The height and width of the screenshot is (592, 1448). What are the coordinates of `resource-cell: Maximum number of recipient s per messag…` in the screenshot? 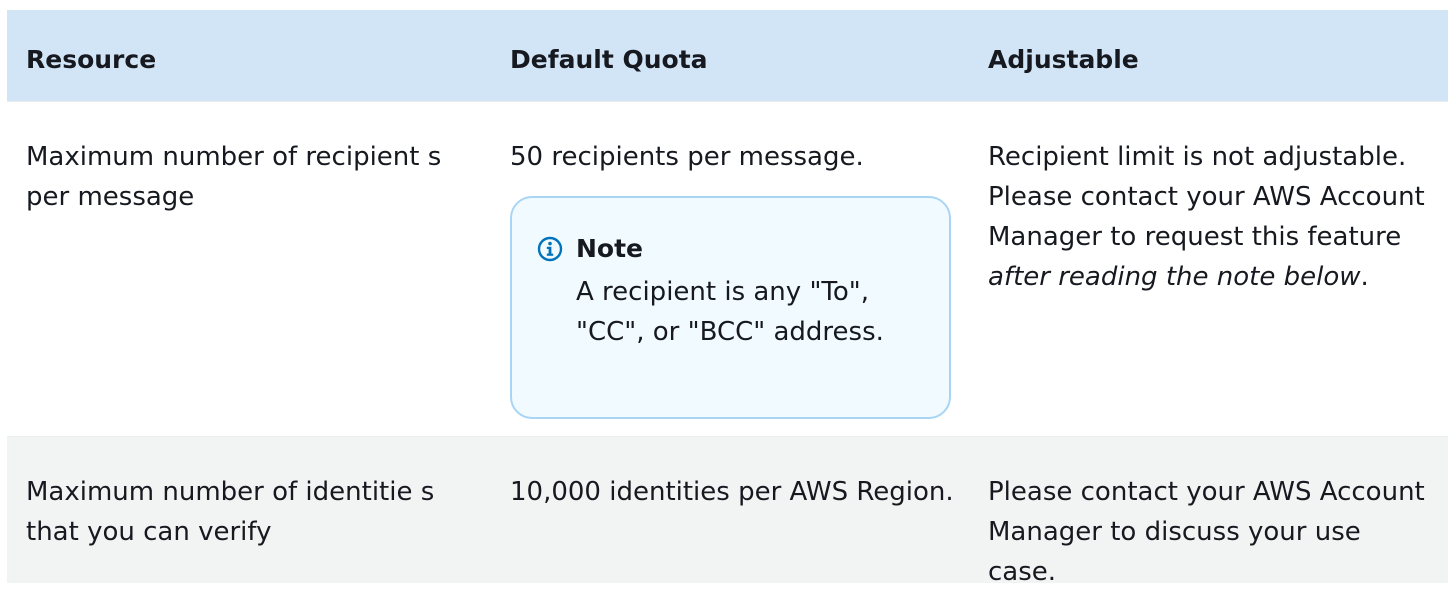 It's located at (234, 177).